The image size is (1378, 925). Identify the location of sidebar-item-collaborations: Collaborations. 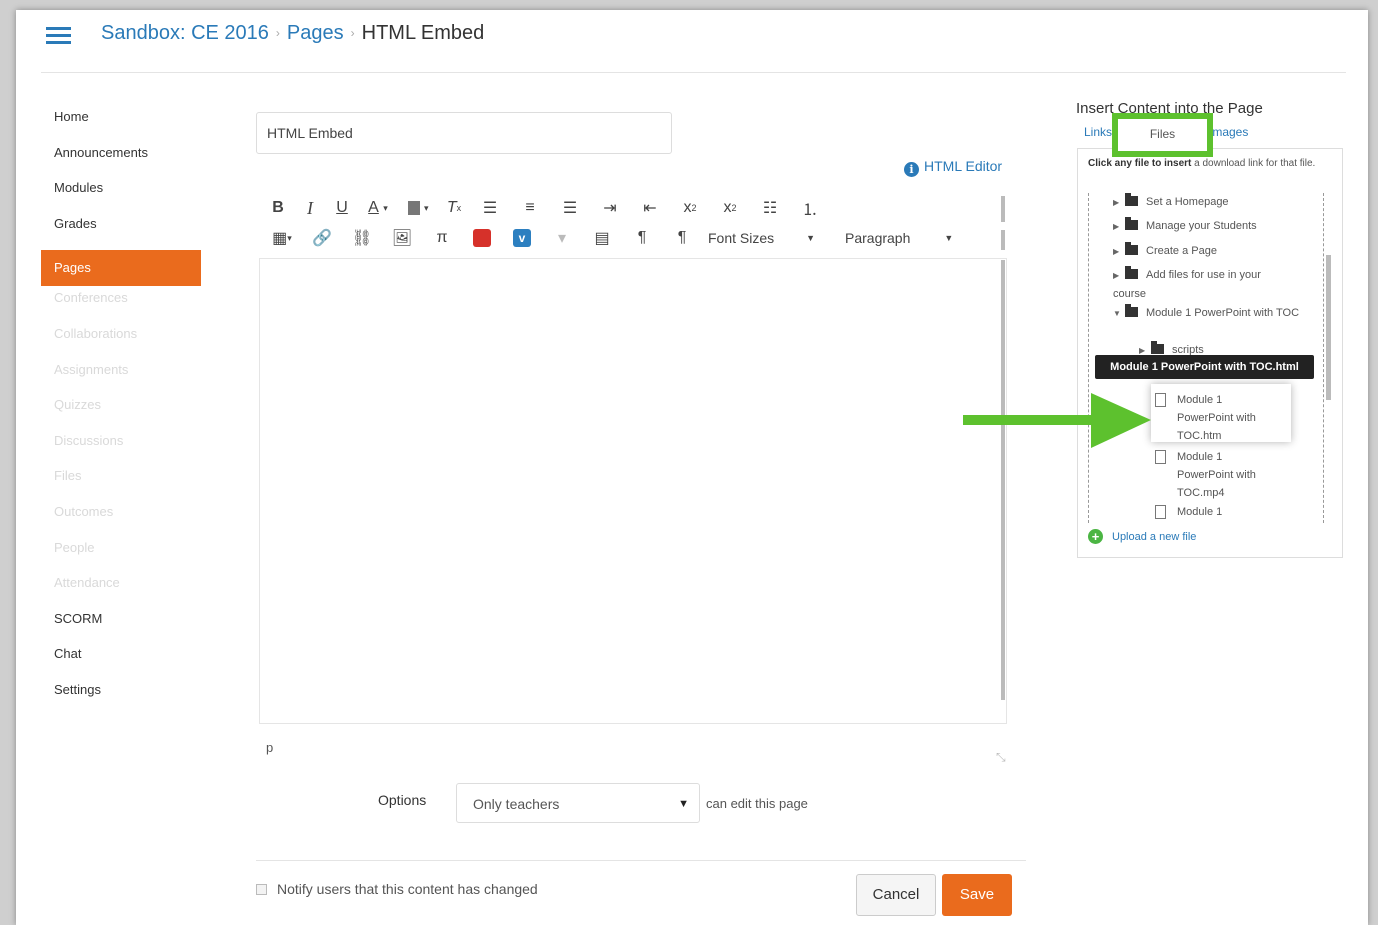
(121, 340).